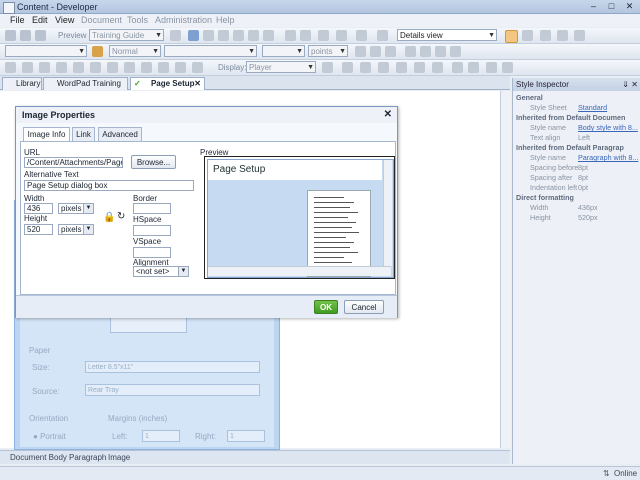  Describe the element at coordinates (44, 67) in the screenshot. I see `insert-col-icon` at that location.